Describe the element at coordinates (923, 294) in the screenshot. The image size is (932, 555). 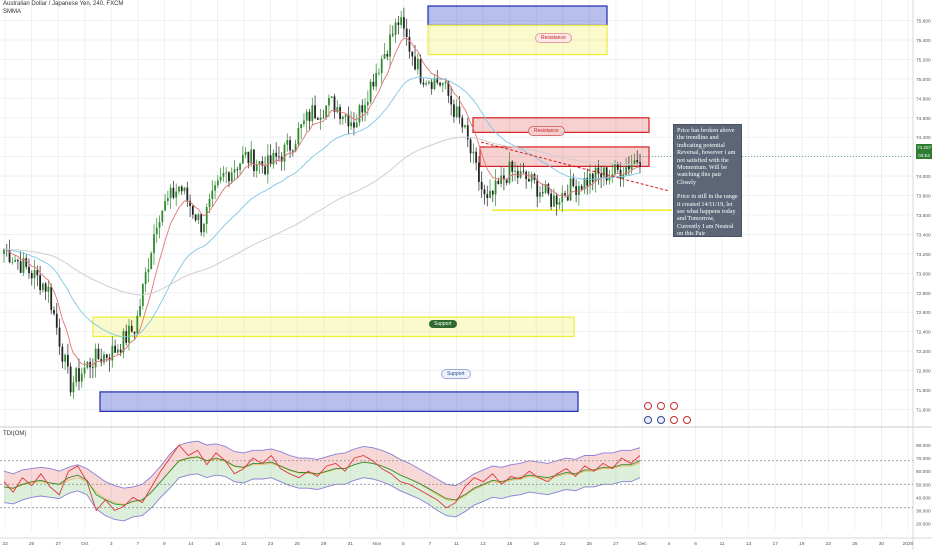
I see `price-axis-tick-label: 72.800` at that location.